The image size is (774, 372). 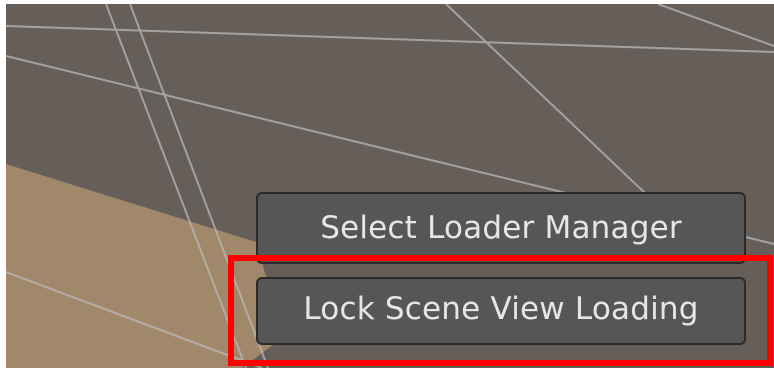 What do you see at coordinates (501, 228) in the screenshot?
I see `select-loader-manager-button: Select Loader Manager` at bounding box center [501, 228].